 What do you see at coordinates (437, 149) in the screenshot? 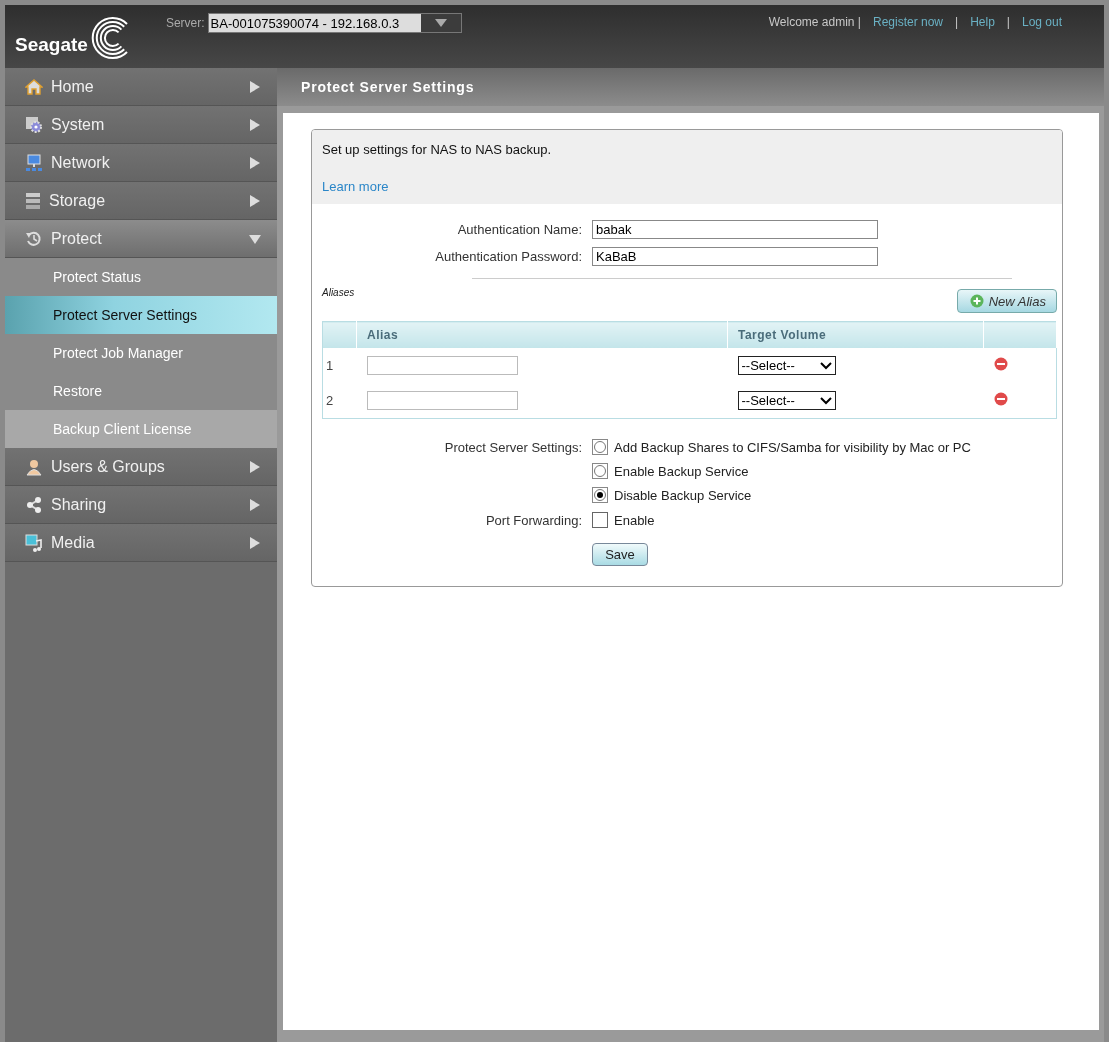
I see `intro-text: Set up settings for NAS to NAS backup.` at bounding box center [437, 149].